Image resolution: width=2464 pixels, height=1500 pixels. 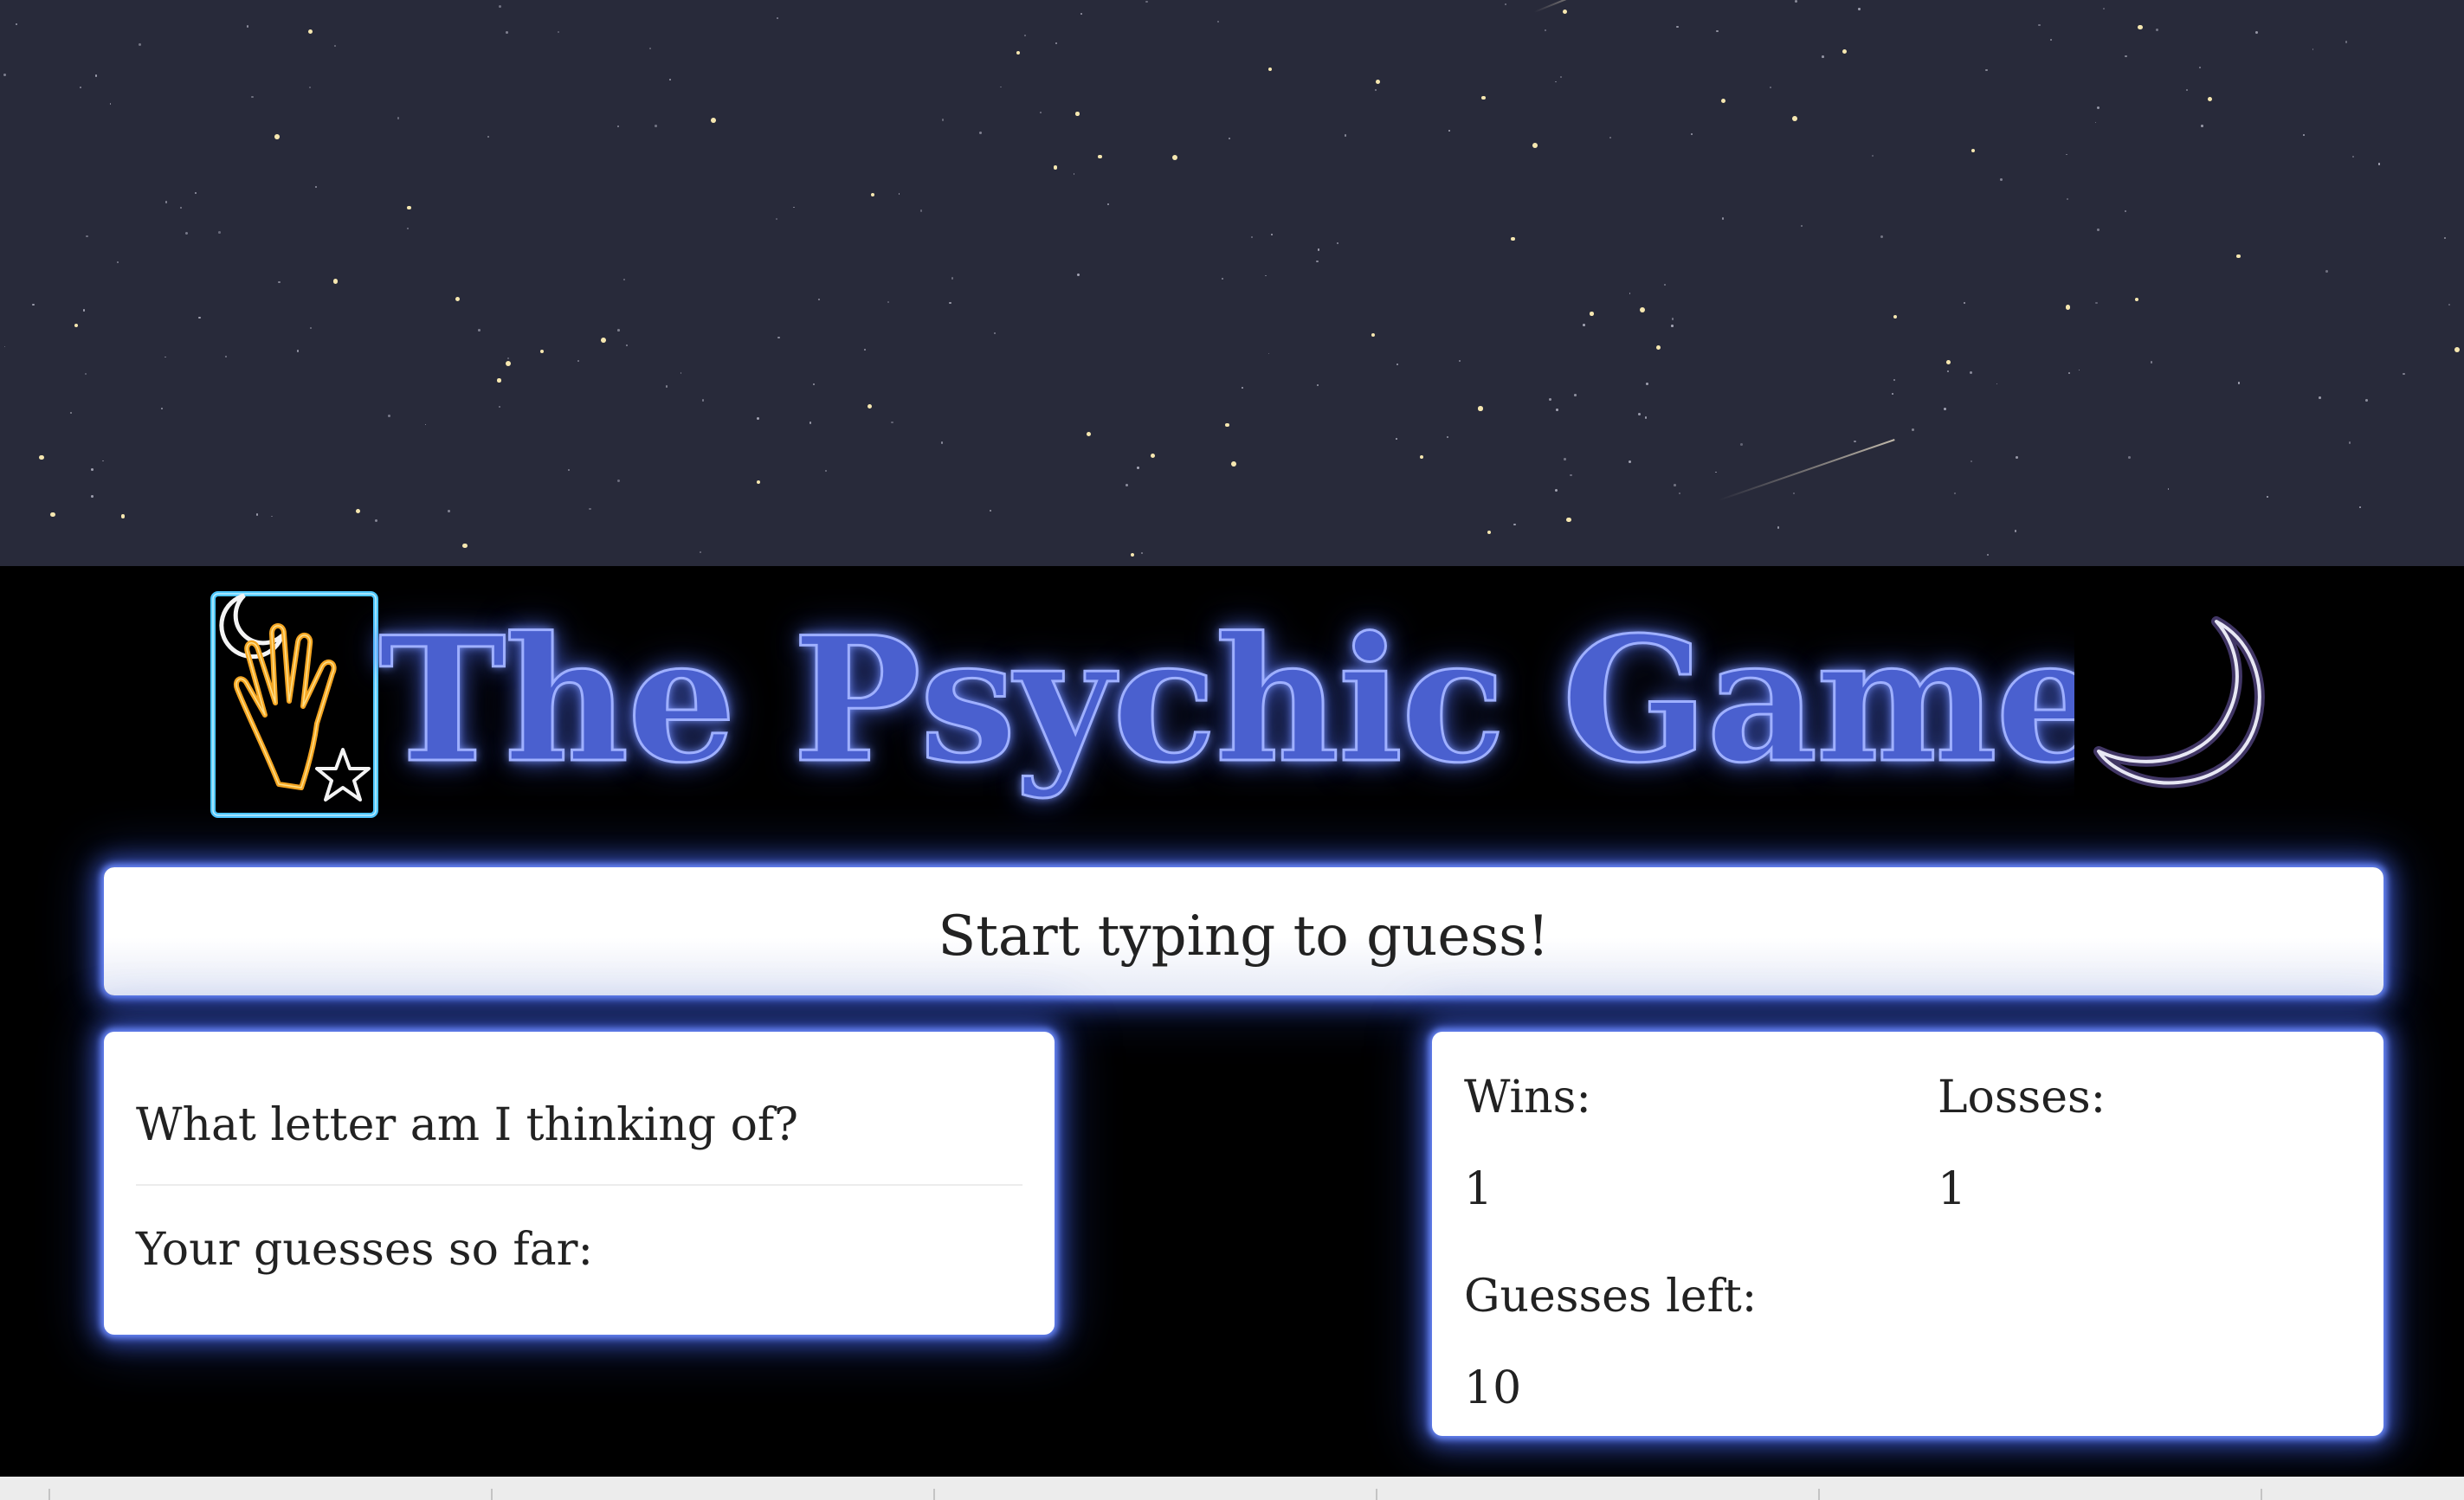 What do you see at coordinates (1611, 1297) in the screenshot?
I see `guesses-left-label: Guesses left:` at bounding box center [1611, 1297].